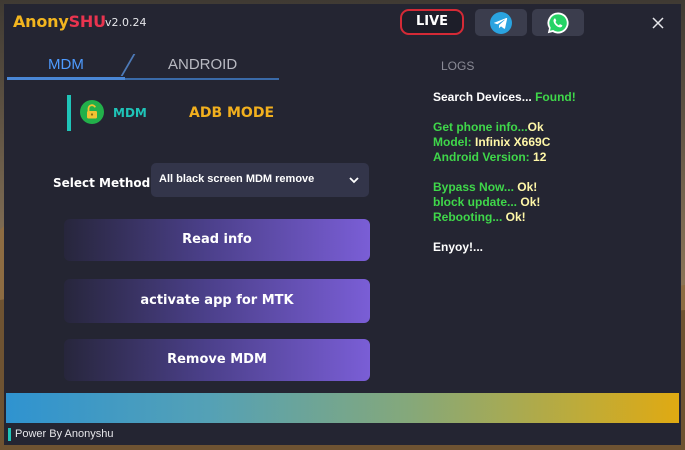  What do you see at coordinates (432, 22) in the screenshot?
I see `live-button: LIVE` at bounding box center [432, 22].